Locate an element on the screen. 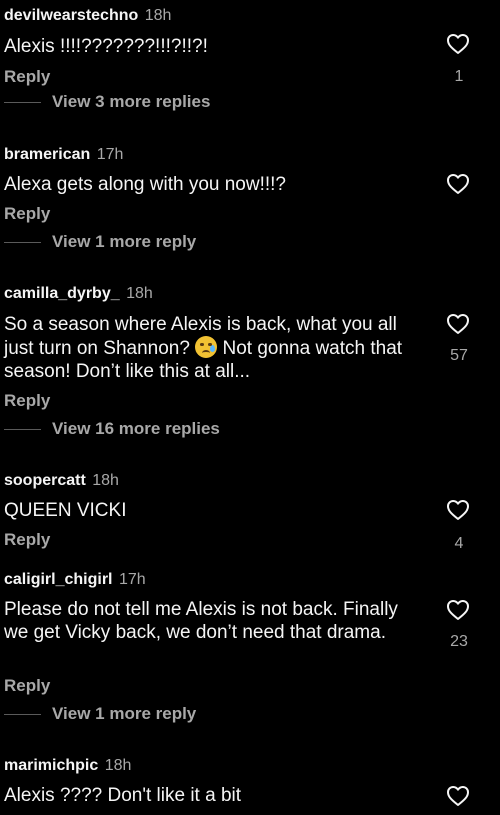  view-more-replies-label: View 3 more replies is located at coordinates (131, 101).